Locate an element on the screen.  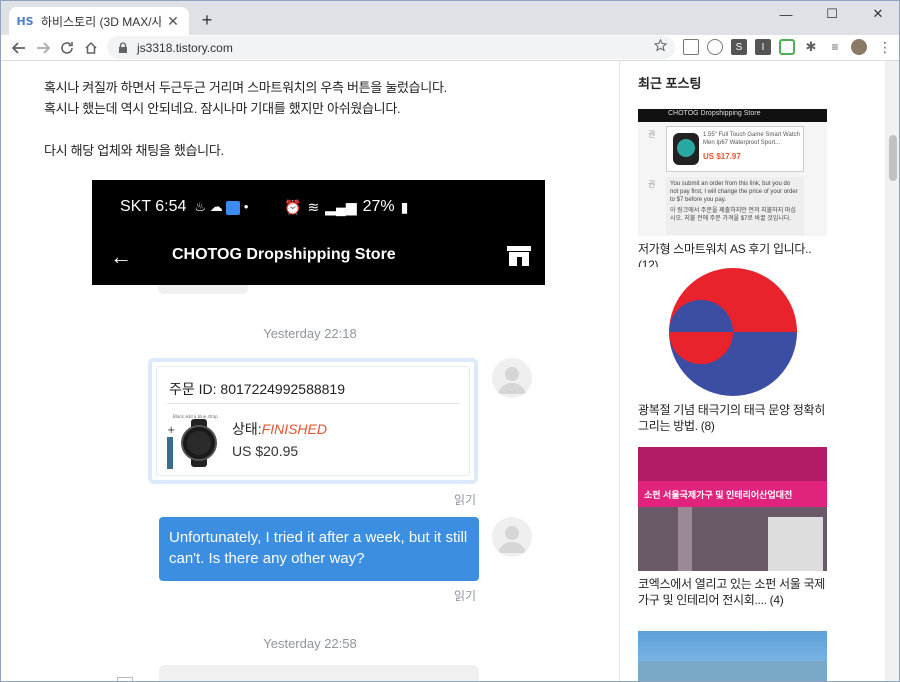
globe-extension-icon is located at coordinates (715, 47).